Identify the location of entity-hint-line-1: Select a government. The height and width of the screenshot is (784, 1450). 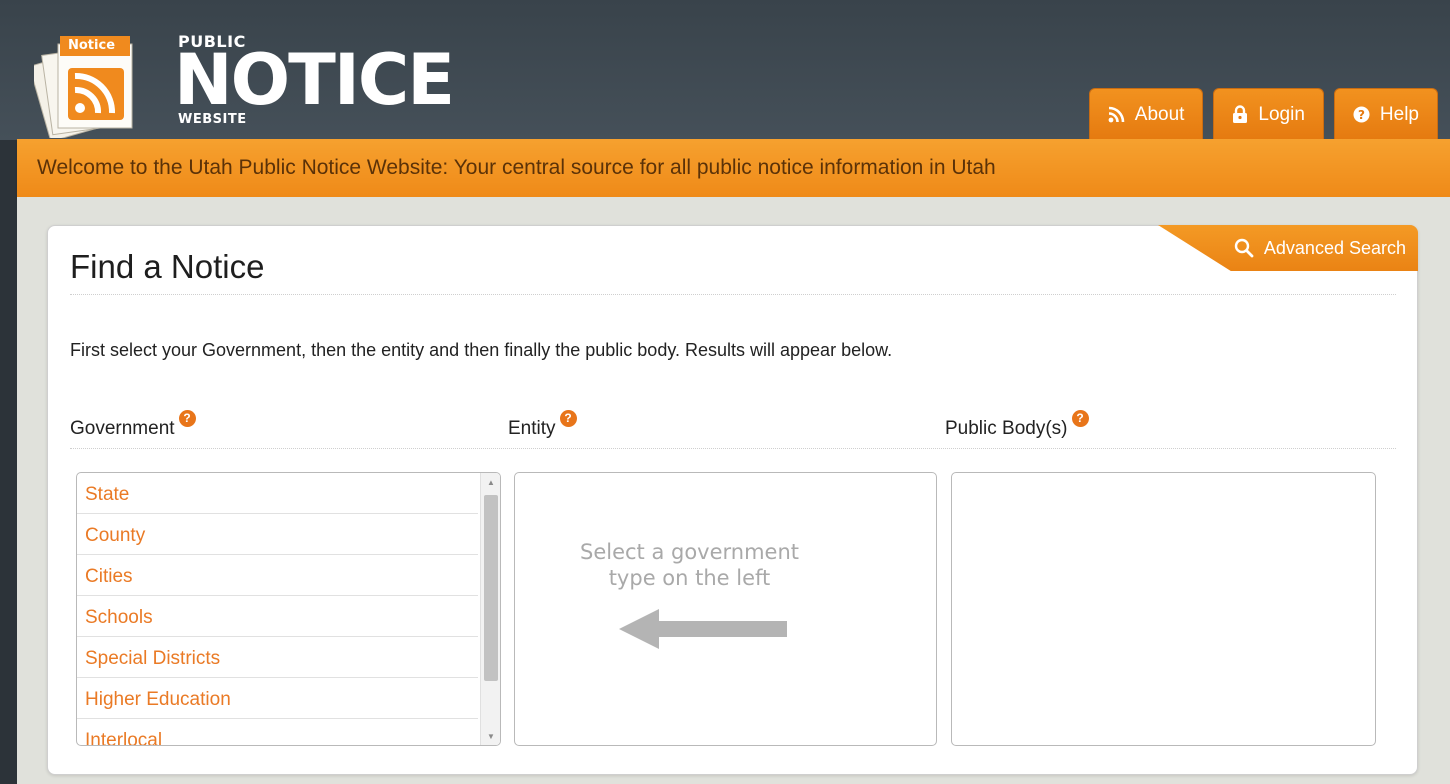
(689, 552).